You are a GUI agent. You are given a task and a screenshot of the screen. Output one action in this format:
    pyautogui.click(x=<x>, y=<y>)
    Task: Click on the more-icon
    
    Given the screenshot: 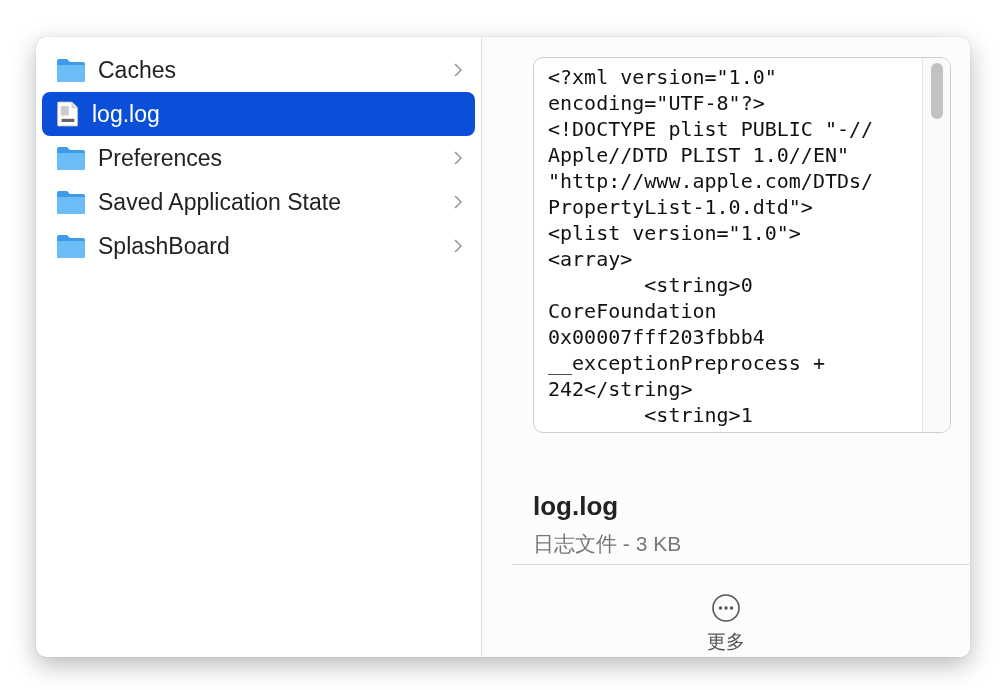 What is the action you would take?
    pyautogui.click(x=726, y=608)
    